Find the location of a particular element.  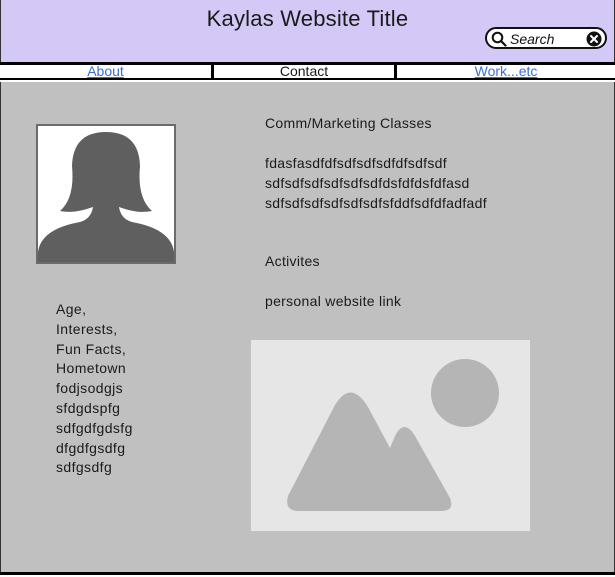

personal-website-link: personal website link is located at coordinates (333, 301).